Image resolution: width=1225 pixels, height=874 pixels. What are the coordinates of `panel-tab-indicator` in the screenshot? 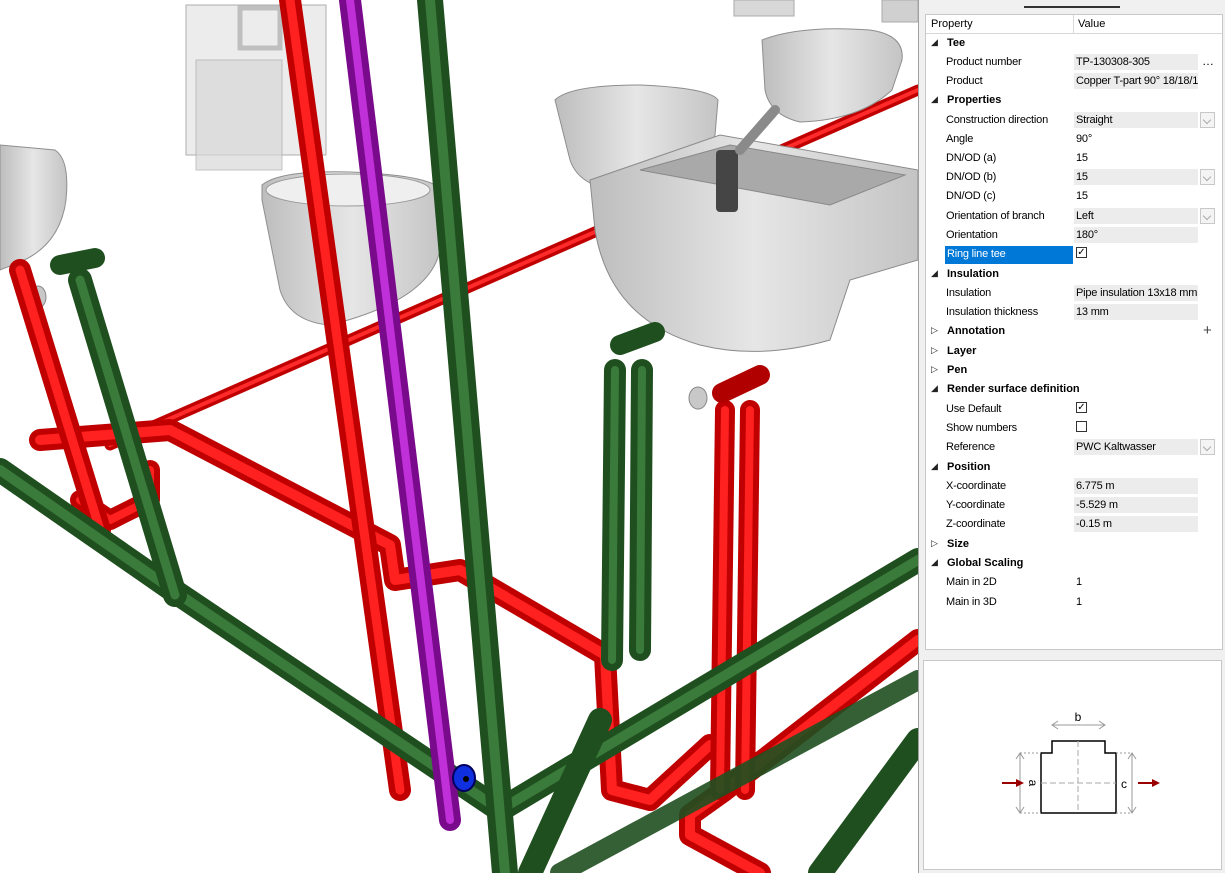 It's located at (1072, 4).